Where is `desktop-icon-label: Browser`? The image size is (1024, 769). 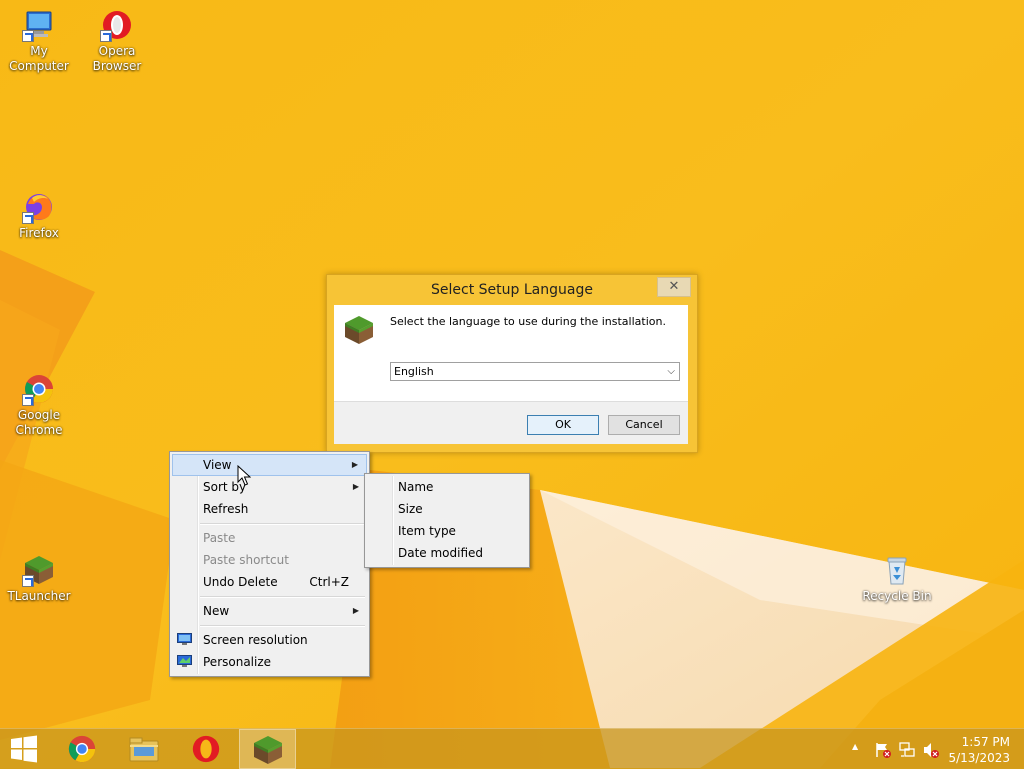
desktop-icon-label: Browser is located at coordinates (117, 66).